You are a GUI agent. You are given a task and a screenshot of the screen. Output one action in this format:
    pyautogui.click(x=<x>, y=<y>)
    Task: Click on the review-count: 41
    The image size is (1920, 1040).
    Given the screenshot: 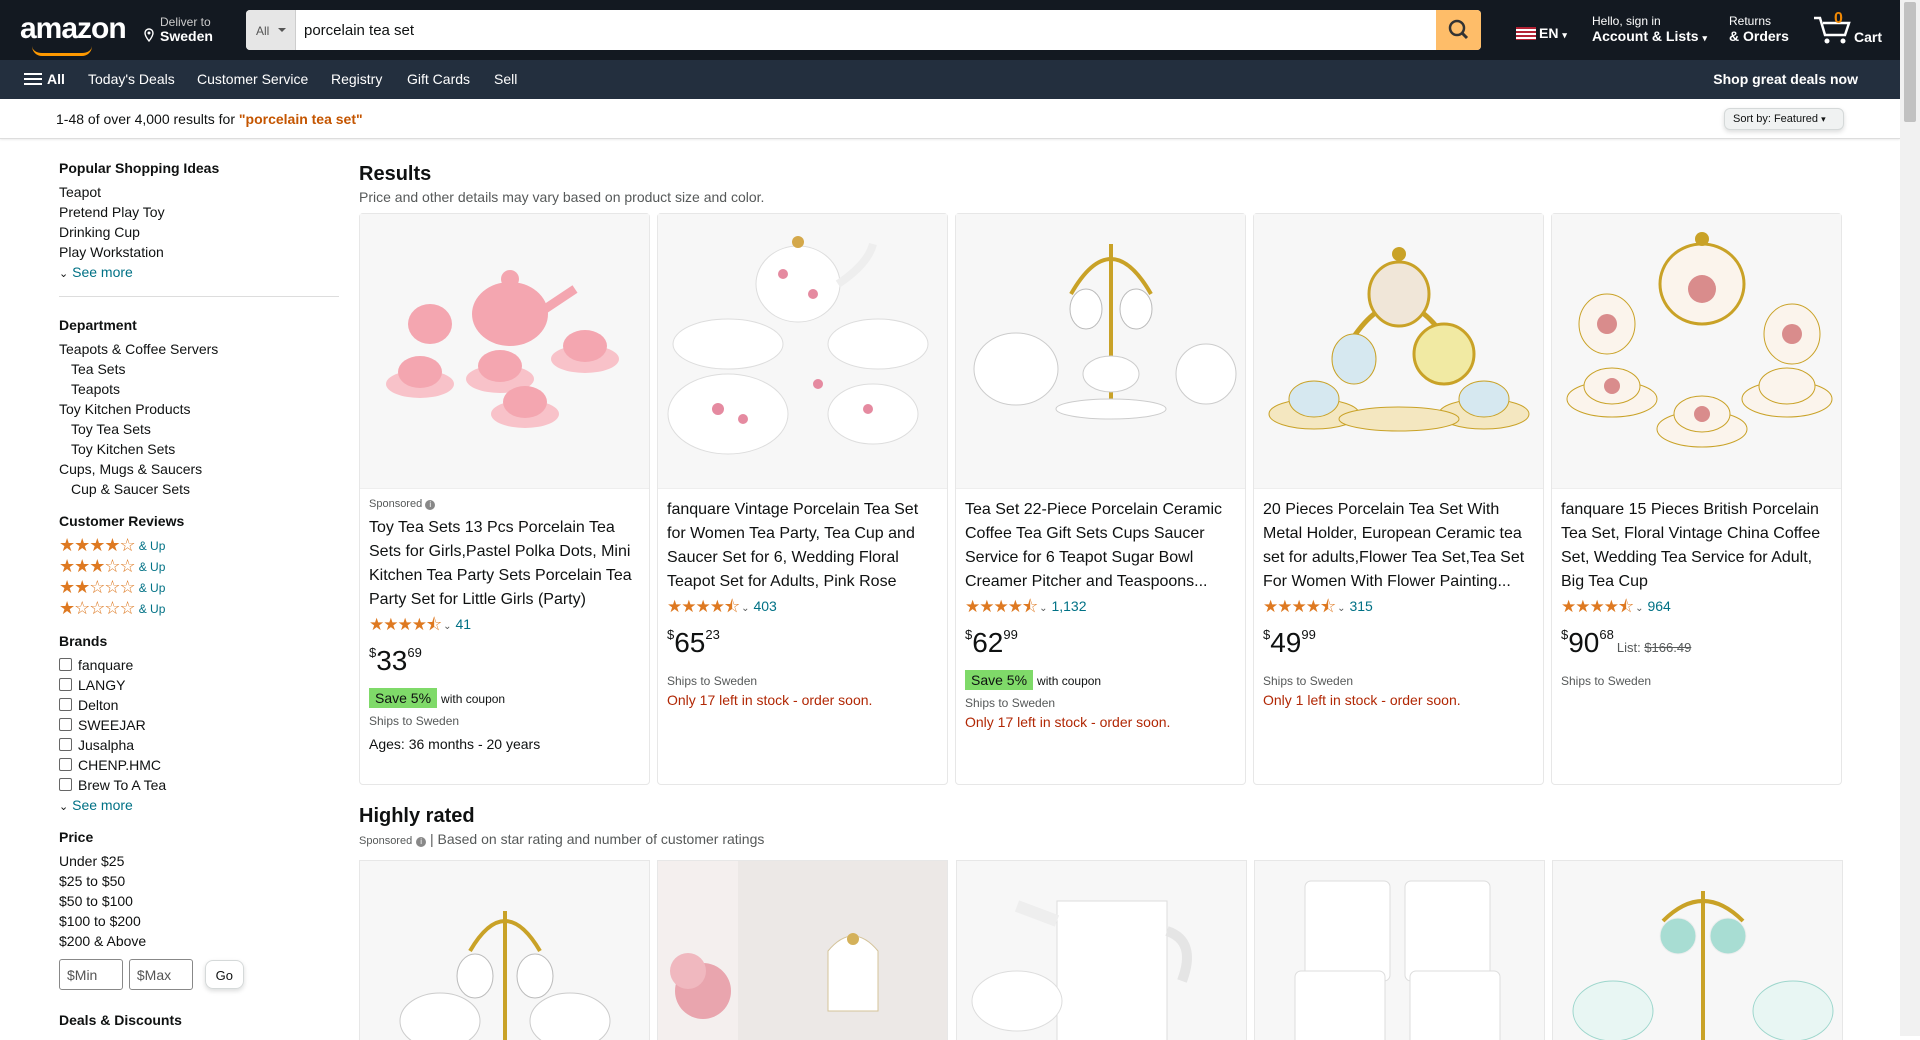 What is the action you would take?
    pyautogui.click(x=463, y=624)
    